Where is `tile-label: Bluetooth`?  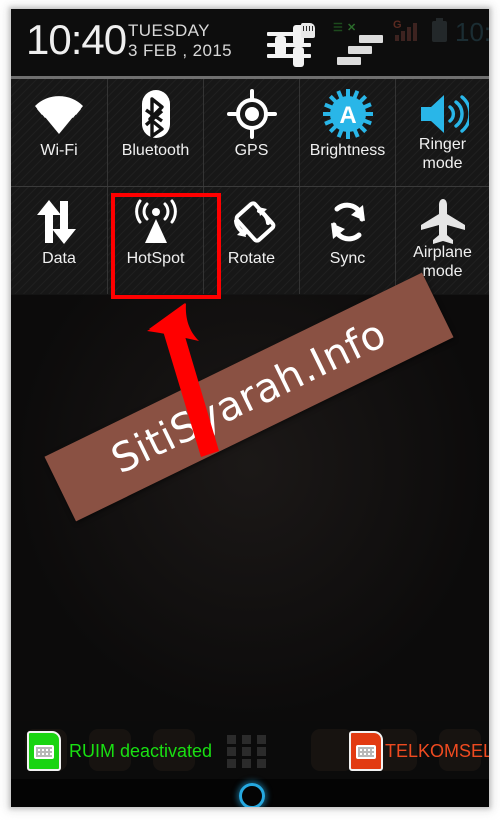 tile-label: Bluetooth is located at coordinates (155, 150).